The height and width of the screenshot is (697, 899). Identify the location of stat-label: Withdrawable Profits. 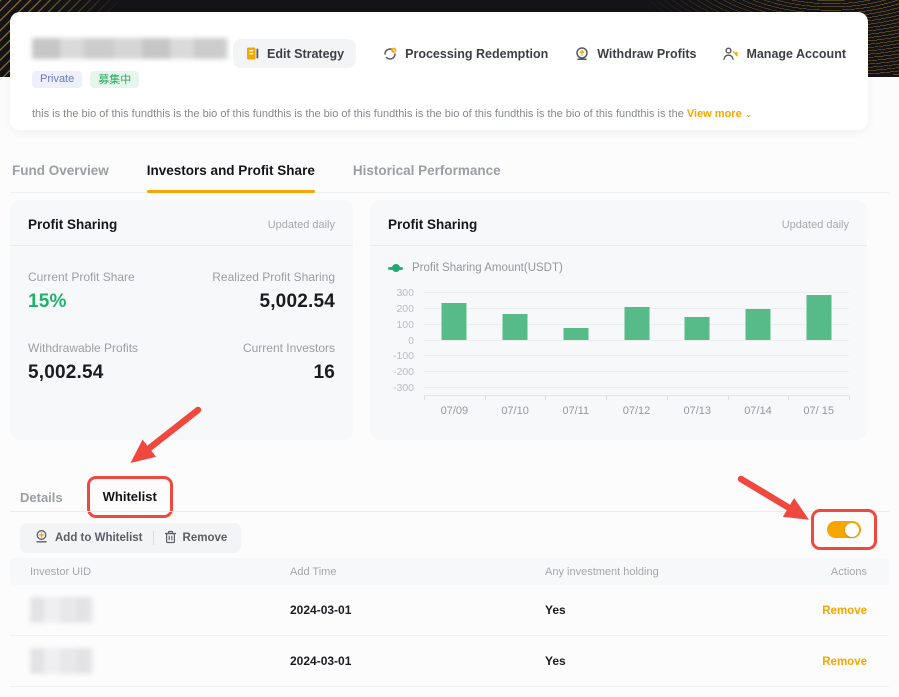
(83, 348).